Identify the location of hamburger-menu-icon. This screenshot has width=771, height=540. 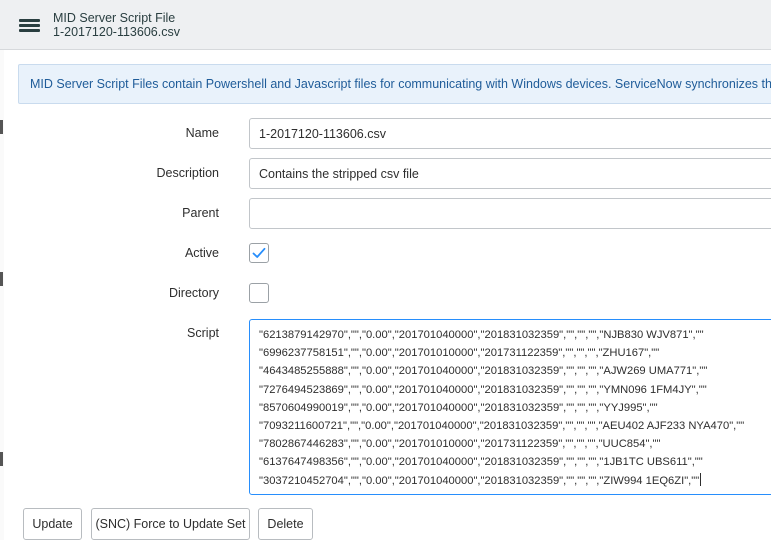
(30, 25).